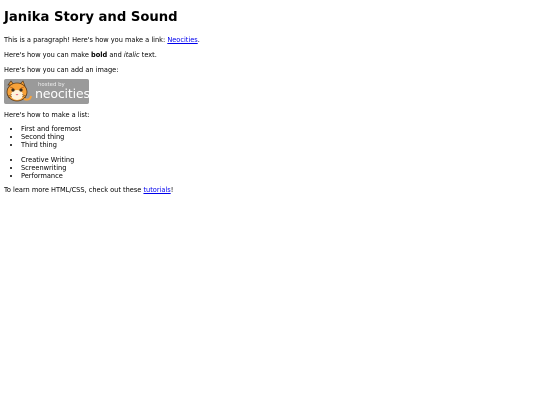  I want to click on neocities-cat-icon, so click(19, 91).